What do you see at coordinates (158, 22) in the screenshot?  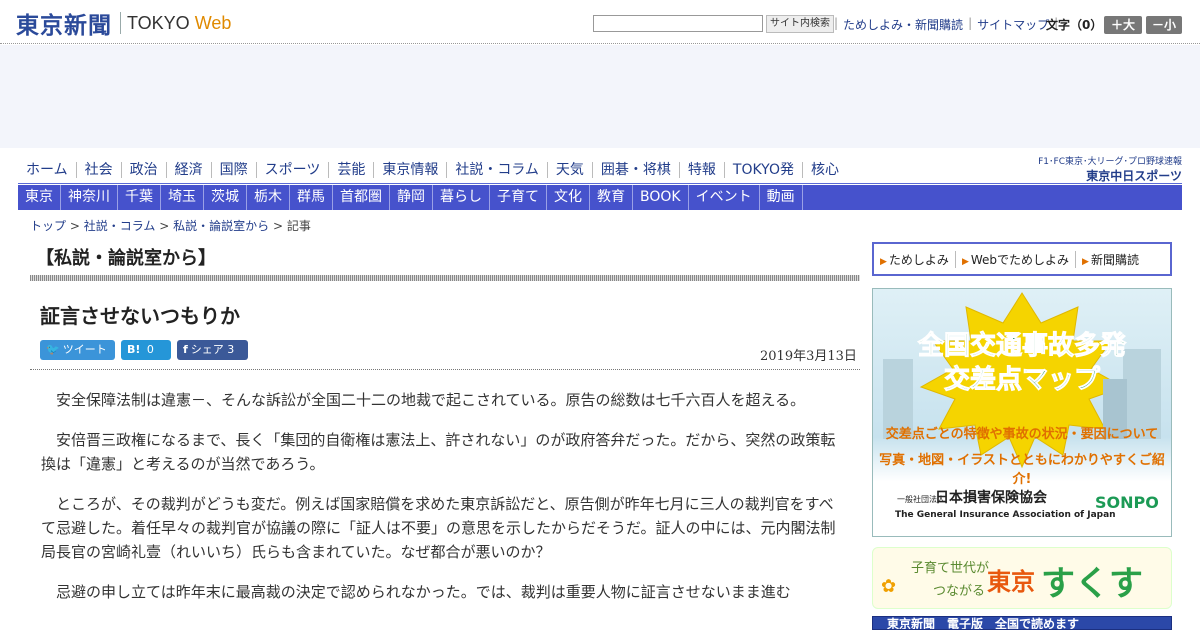 I see `logo-en-tokyo: TOKYO` at bounding box center [158, 22].